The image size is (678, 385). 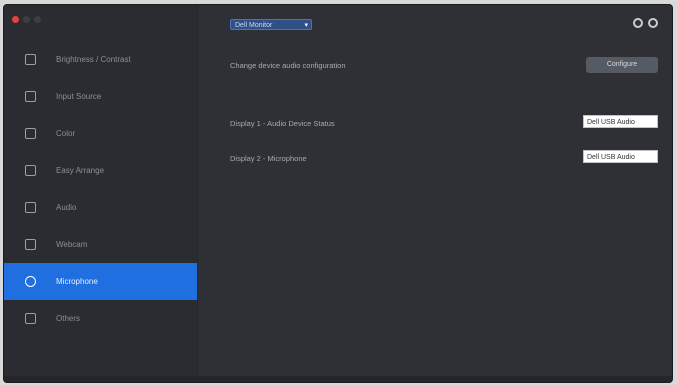 What do you see at coordinates (620, 156) in the screenshot?
I see `row3-field: Dell USB Audio` at bounding box center [620, 156].